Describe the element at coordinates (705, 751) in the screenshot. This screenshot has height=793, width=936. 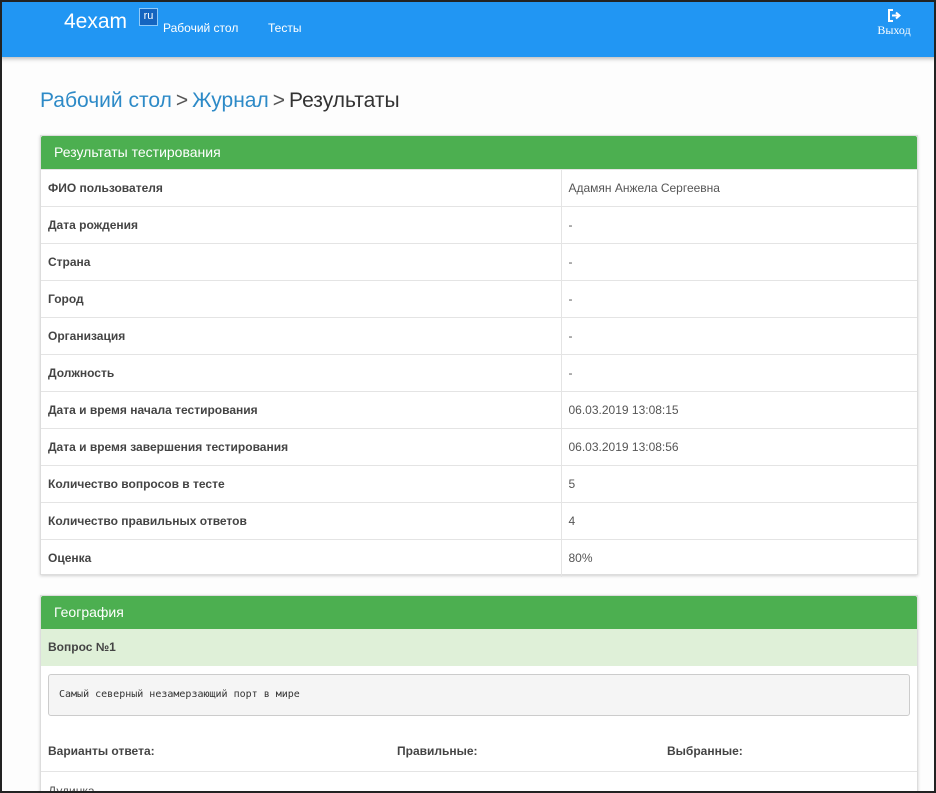
I see `answers-chosen-label: Выбранные:` at that location.